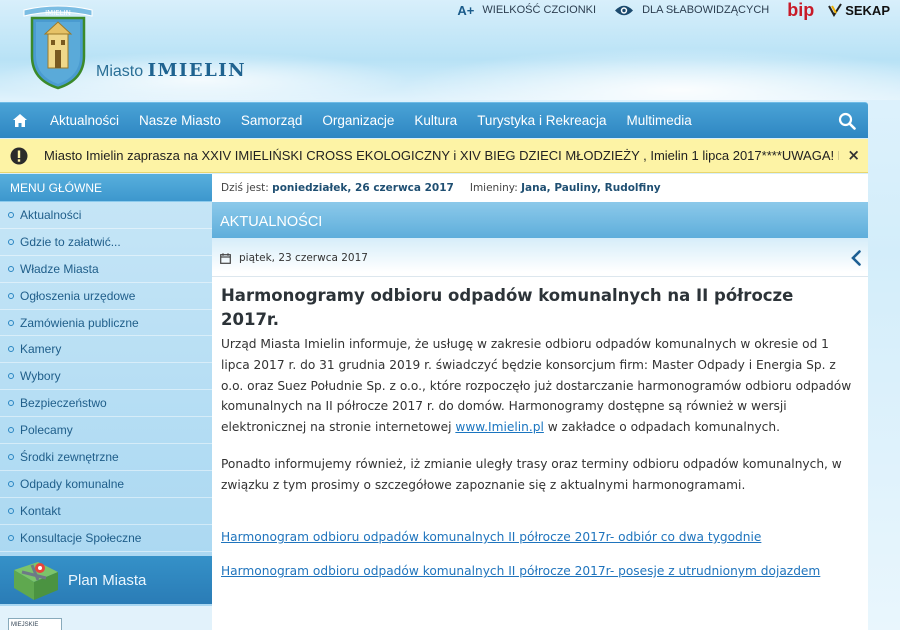  I want to click on sidebar-item-zamowienia: Zamówienia publiczne, so click(106, 323).